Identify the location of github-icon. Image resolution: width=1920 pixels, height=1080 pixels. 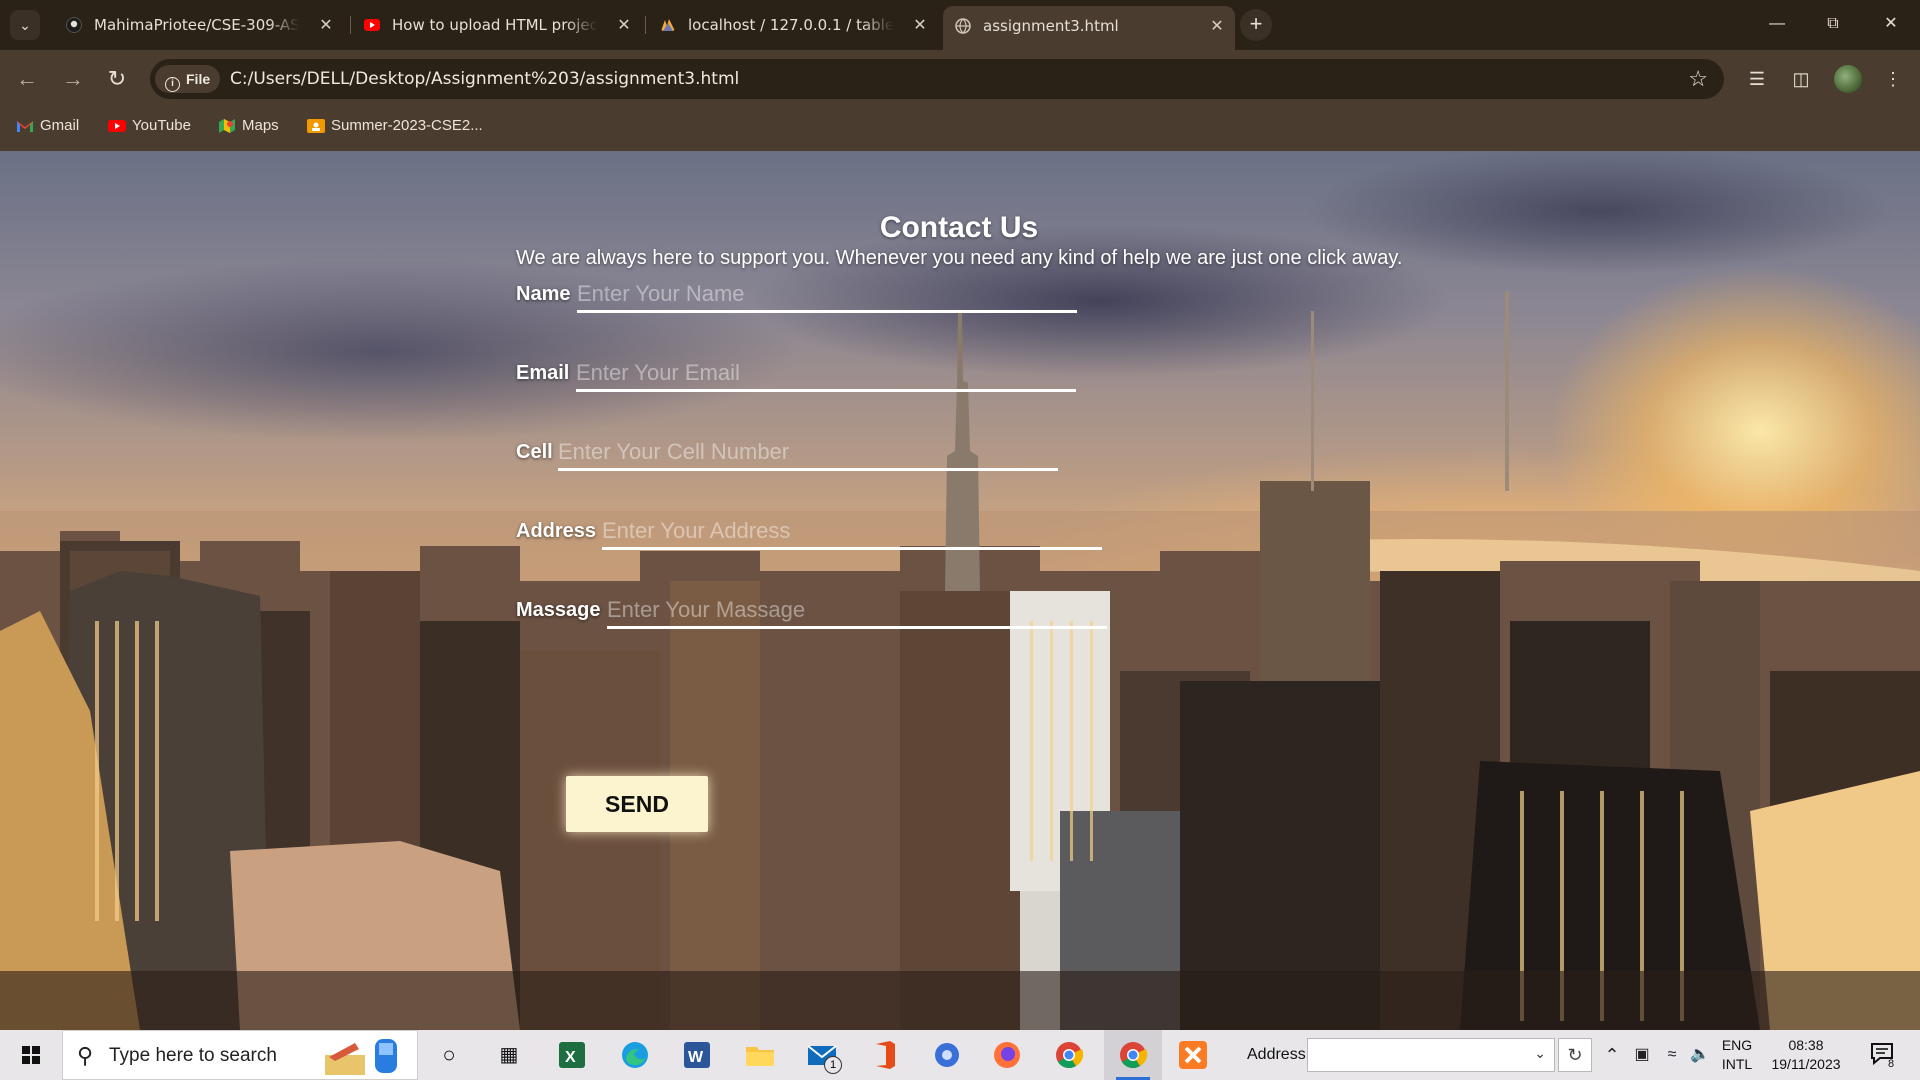
(74, 25).